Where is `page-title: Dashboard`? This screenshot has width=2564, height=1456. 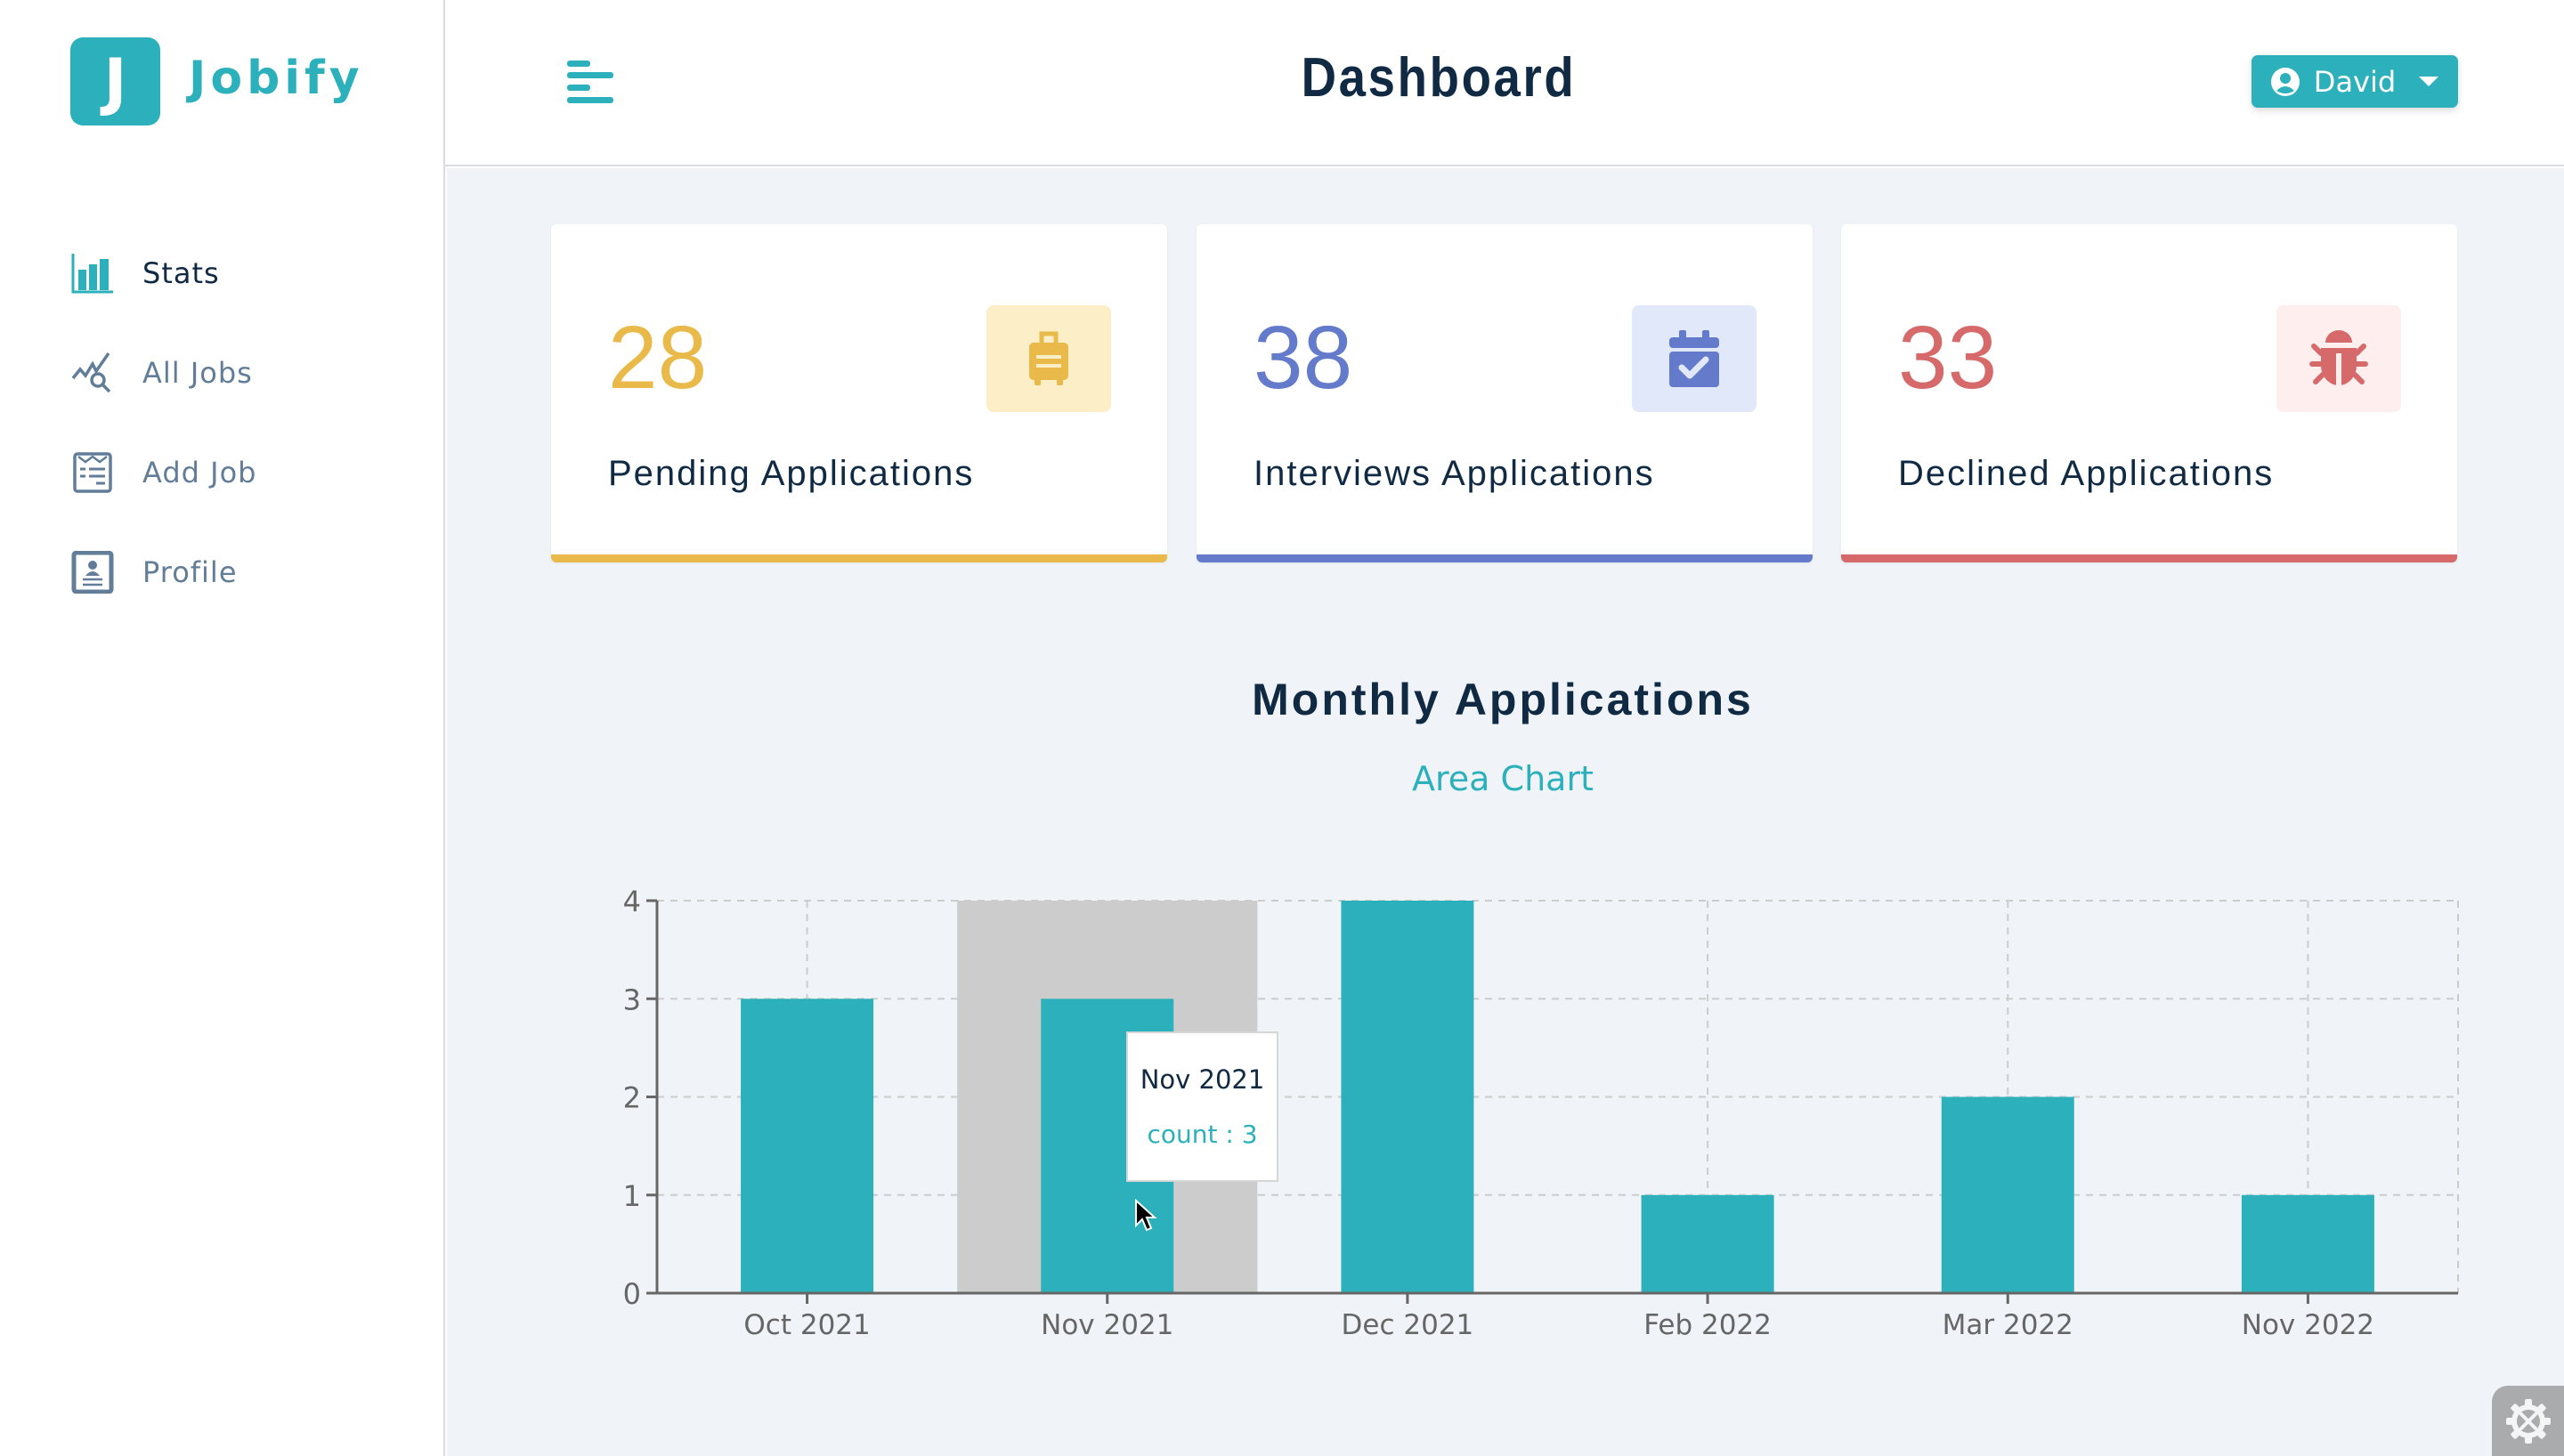
page-title: Dashboard is located at coordinates (1439, 78).